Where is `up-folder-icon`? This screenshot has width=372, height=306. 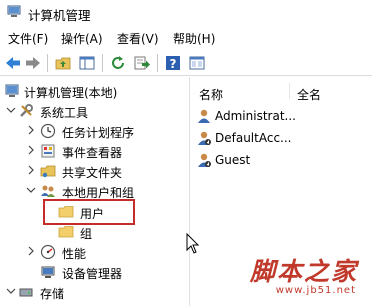
up-folder-icon is located at coordinates (63, 63).